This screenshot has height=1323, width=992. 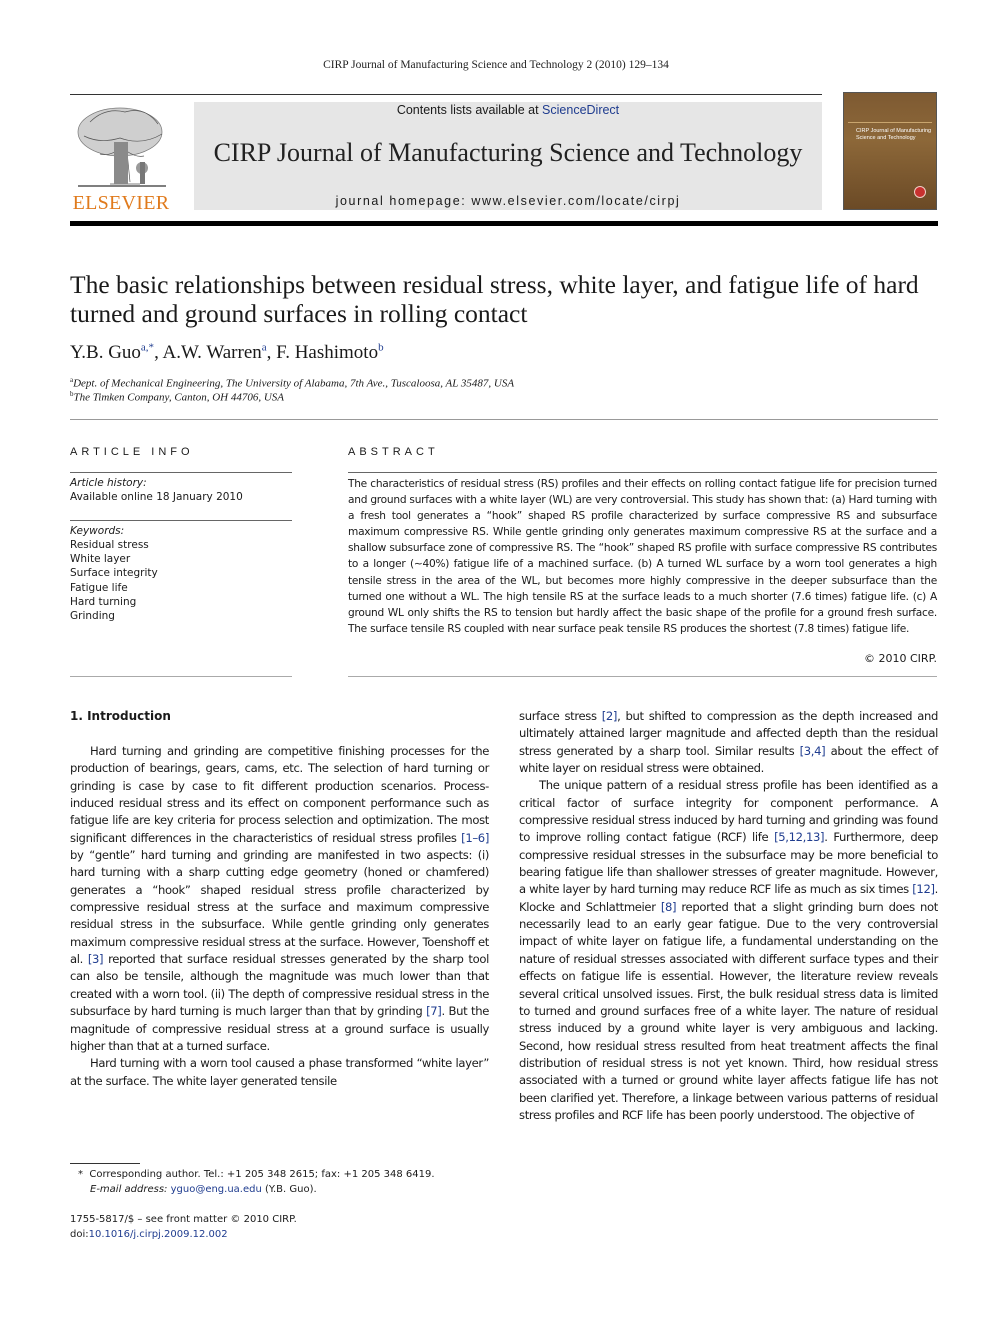 I want to click on keyword-item: Surface integrity, so click(x=114, y=573).